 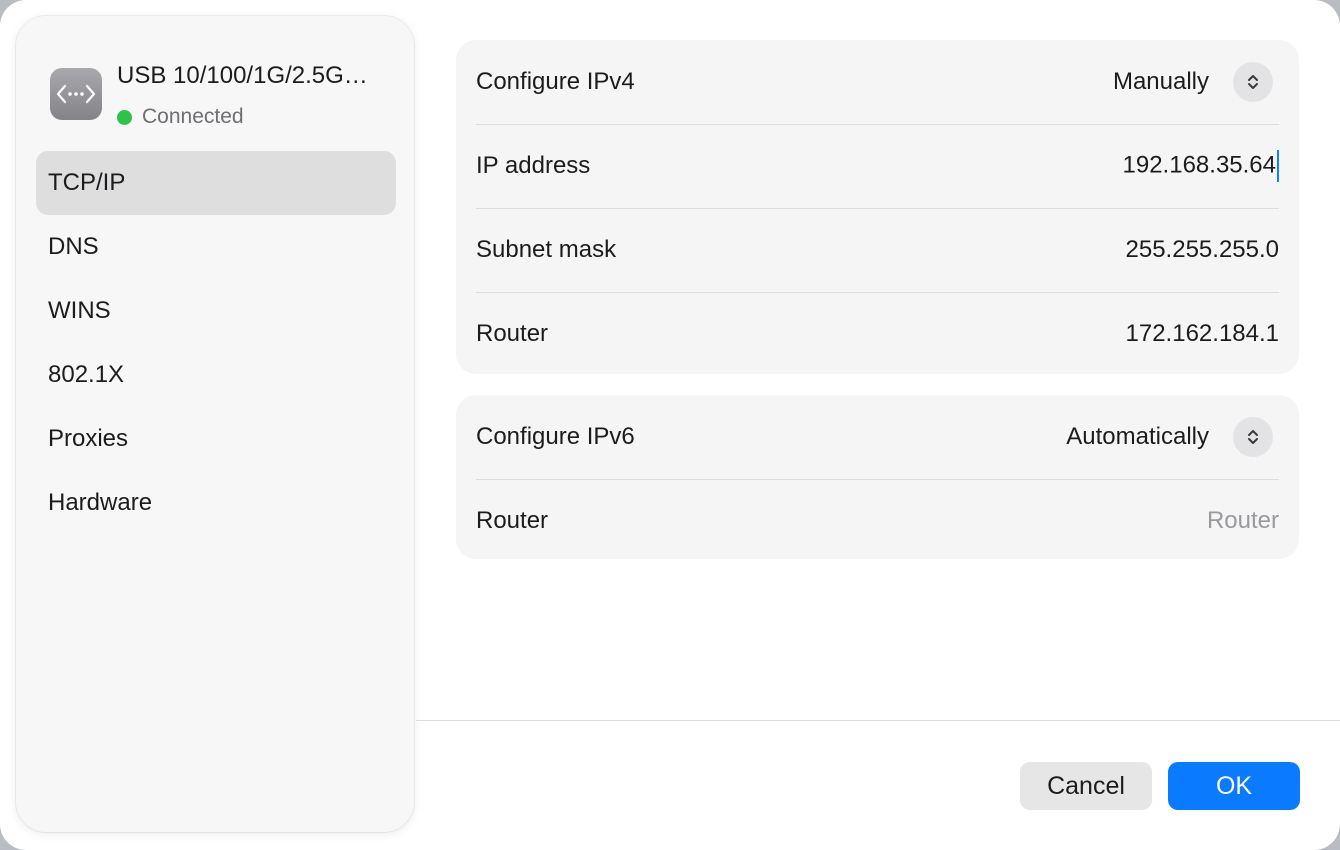 I want to click on subnet-mask-field: 255.255.255.0, so click(x=1202, y=250).